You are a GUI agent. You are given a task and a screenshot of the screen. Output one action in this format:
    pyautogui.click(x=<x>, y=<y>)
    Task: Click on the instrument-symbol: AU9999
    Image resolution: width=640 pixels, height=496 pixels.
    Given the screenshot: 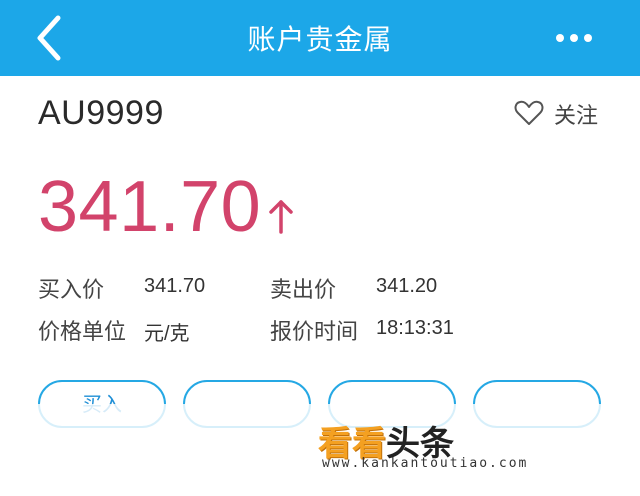 What is the action you would take?
    pyautogui.click(x=101, y=113)
    